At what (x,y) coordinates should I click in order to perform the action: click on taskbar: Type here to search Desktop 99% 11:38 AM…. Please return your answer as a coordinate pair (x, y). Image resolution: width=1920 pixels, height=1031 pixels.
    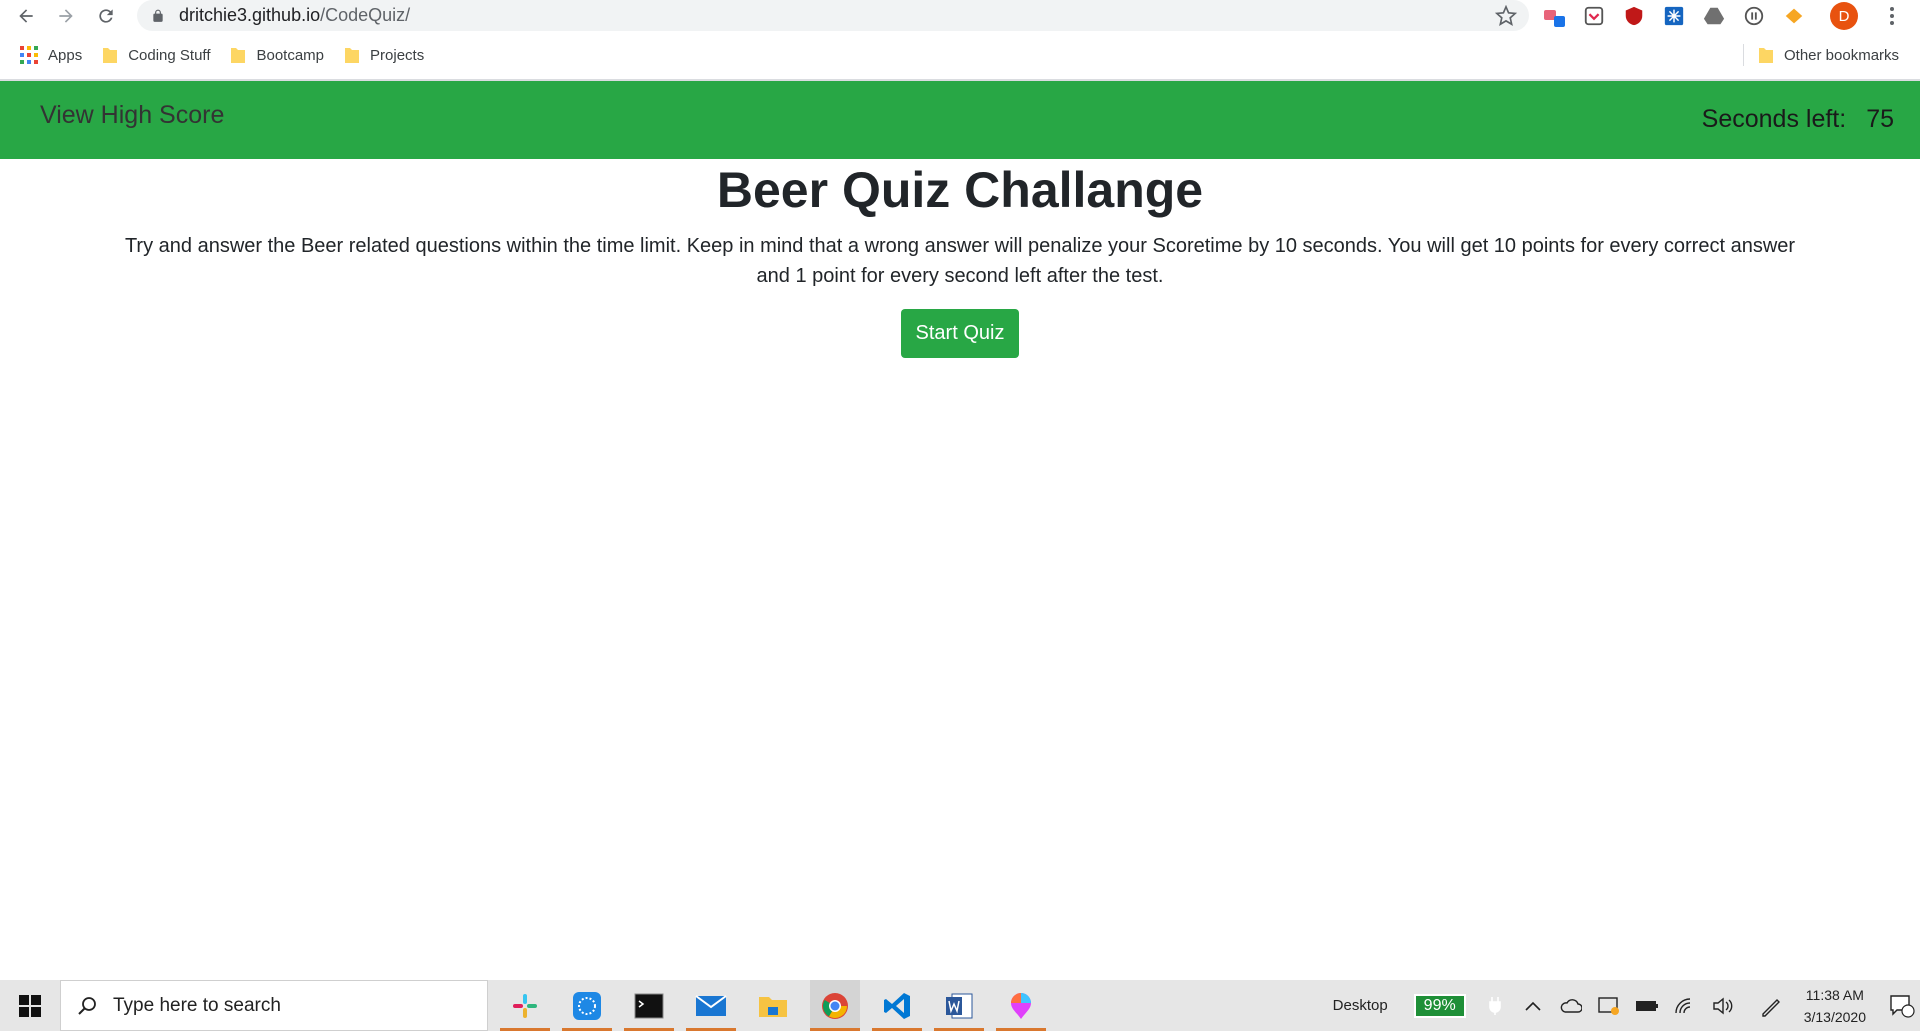
    Looking at the image, I should click on (960, 1005).